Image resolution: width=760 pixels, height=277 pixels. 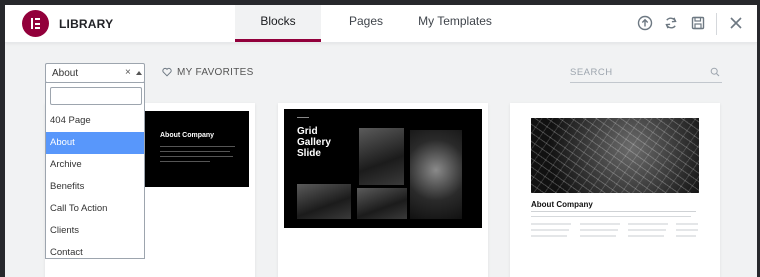 What do you see at coordinates (314, 142) in the screenshot?
I see `thumbnail-title-line: Gallery` at bounding box center [314, 142].